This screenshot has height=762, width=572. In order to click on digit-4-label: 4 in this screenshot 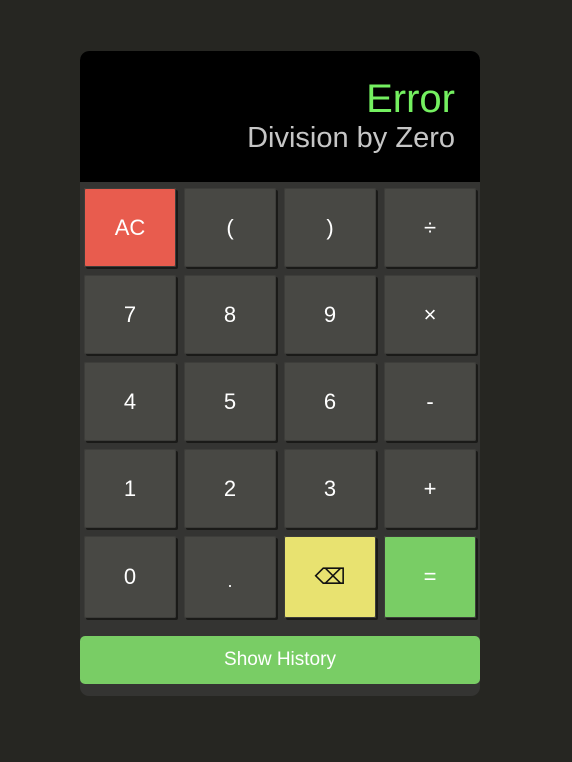, I will do `click(130, 401)`.